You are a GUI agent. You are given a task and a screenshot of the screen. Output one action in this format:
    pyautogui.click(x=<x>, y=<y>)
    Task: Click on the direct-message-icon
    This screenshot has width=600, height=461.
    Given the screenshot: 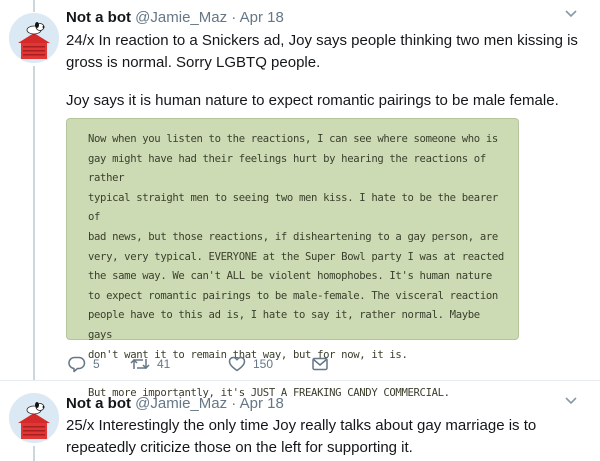 What is the action you would take?
    pyautogui.click(x=320, y=364)
    